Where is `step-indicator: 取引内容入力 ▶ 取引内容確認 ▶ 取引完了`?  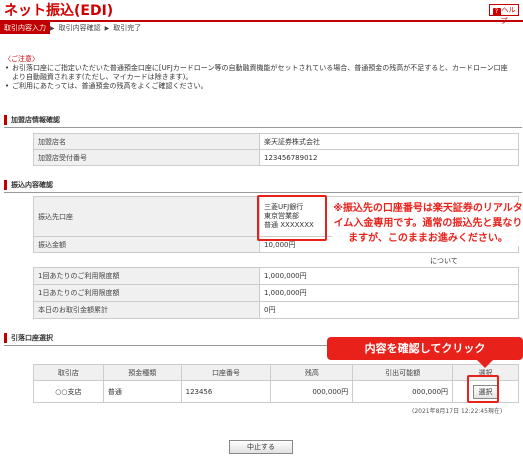
step-indicator: 取引内容入力 ▶ 取引内容確認 ▶ 取引完了 is located at coordinates (72, 28).